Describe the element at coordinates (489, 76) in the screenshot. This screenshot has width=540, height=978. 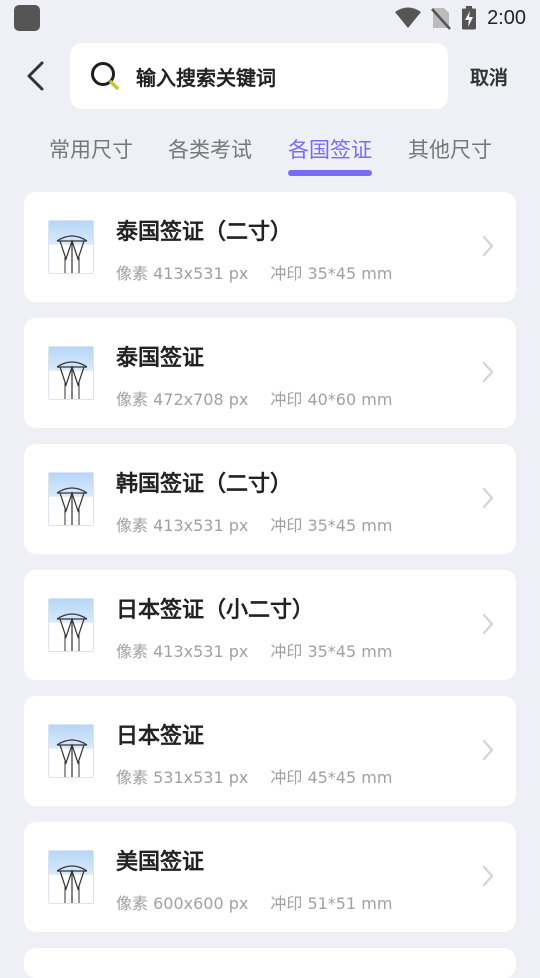
I see `cancel-button: 取消` at that location.